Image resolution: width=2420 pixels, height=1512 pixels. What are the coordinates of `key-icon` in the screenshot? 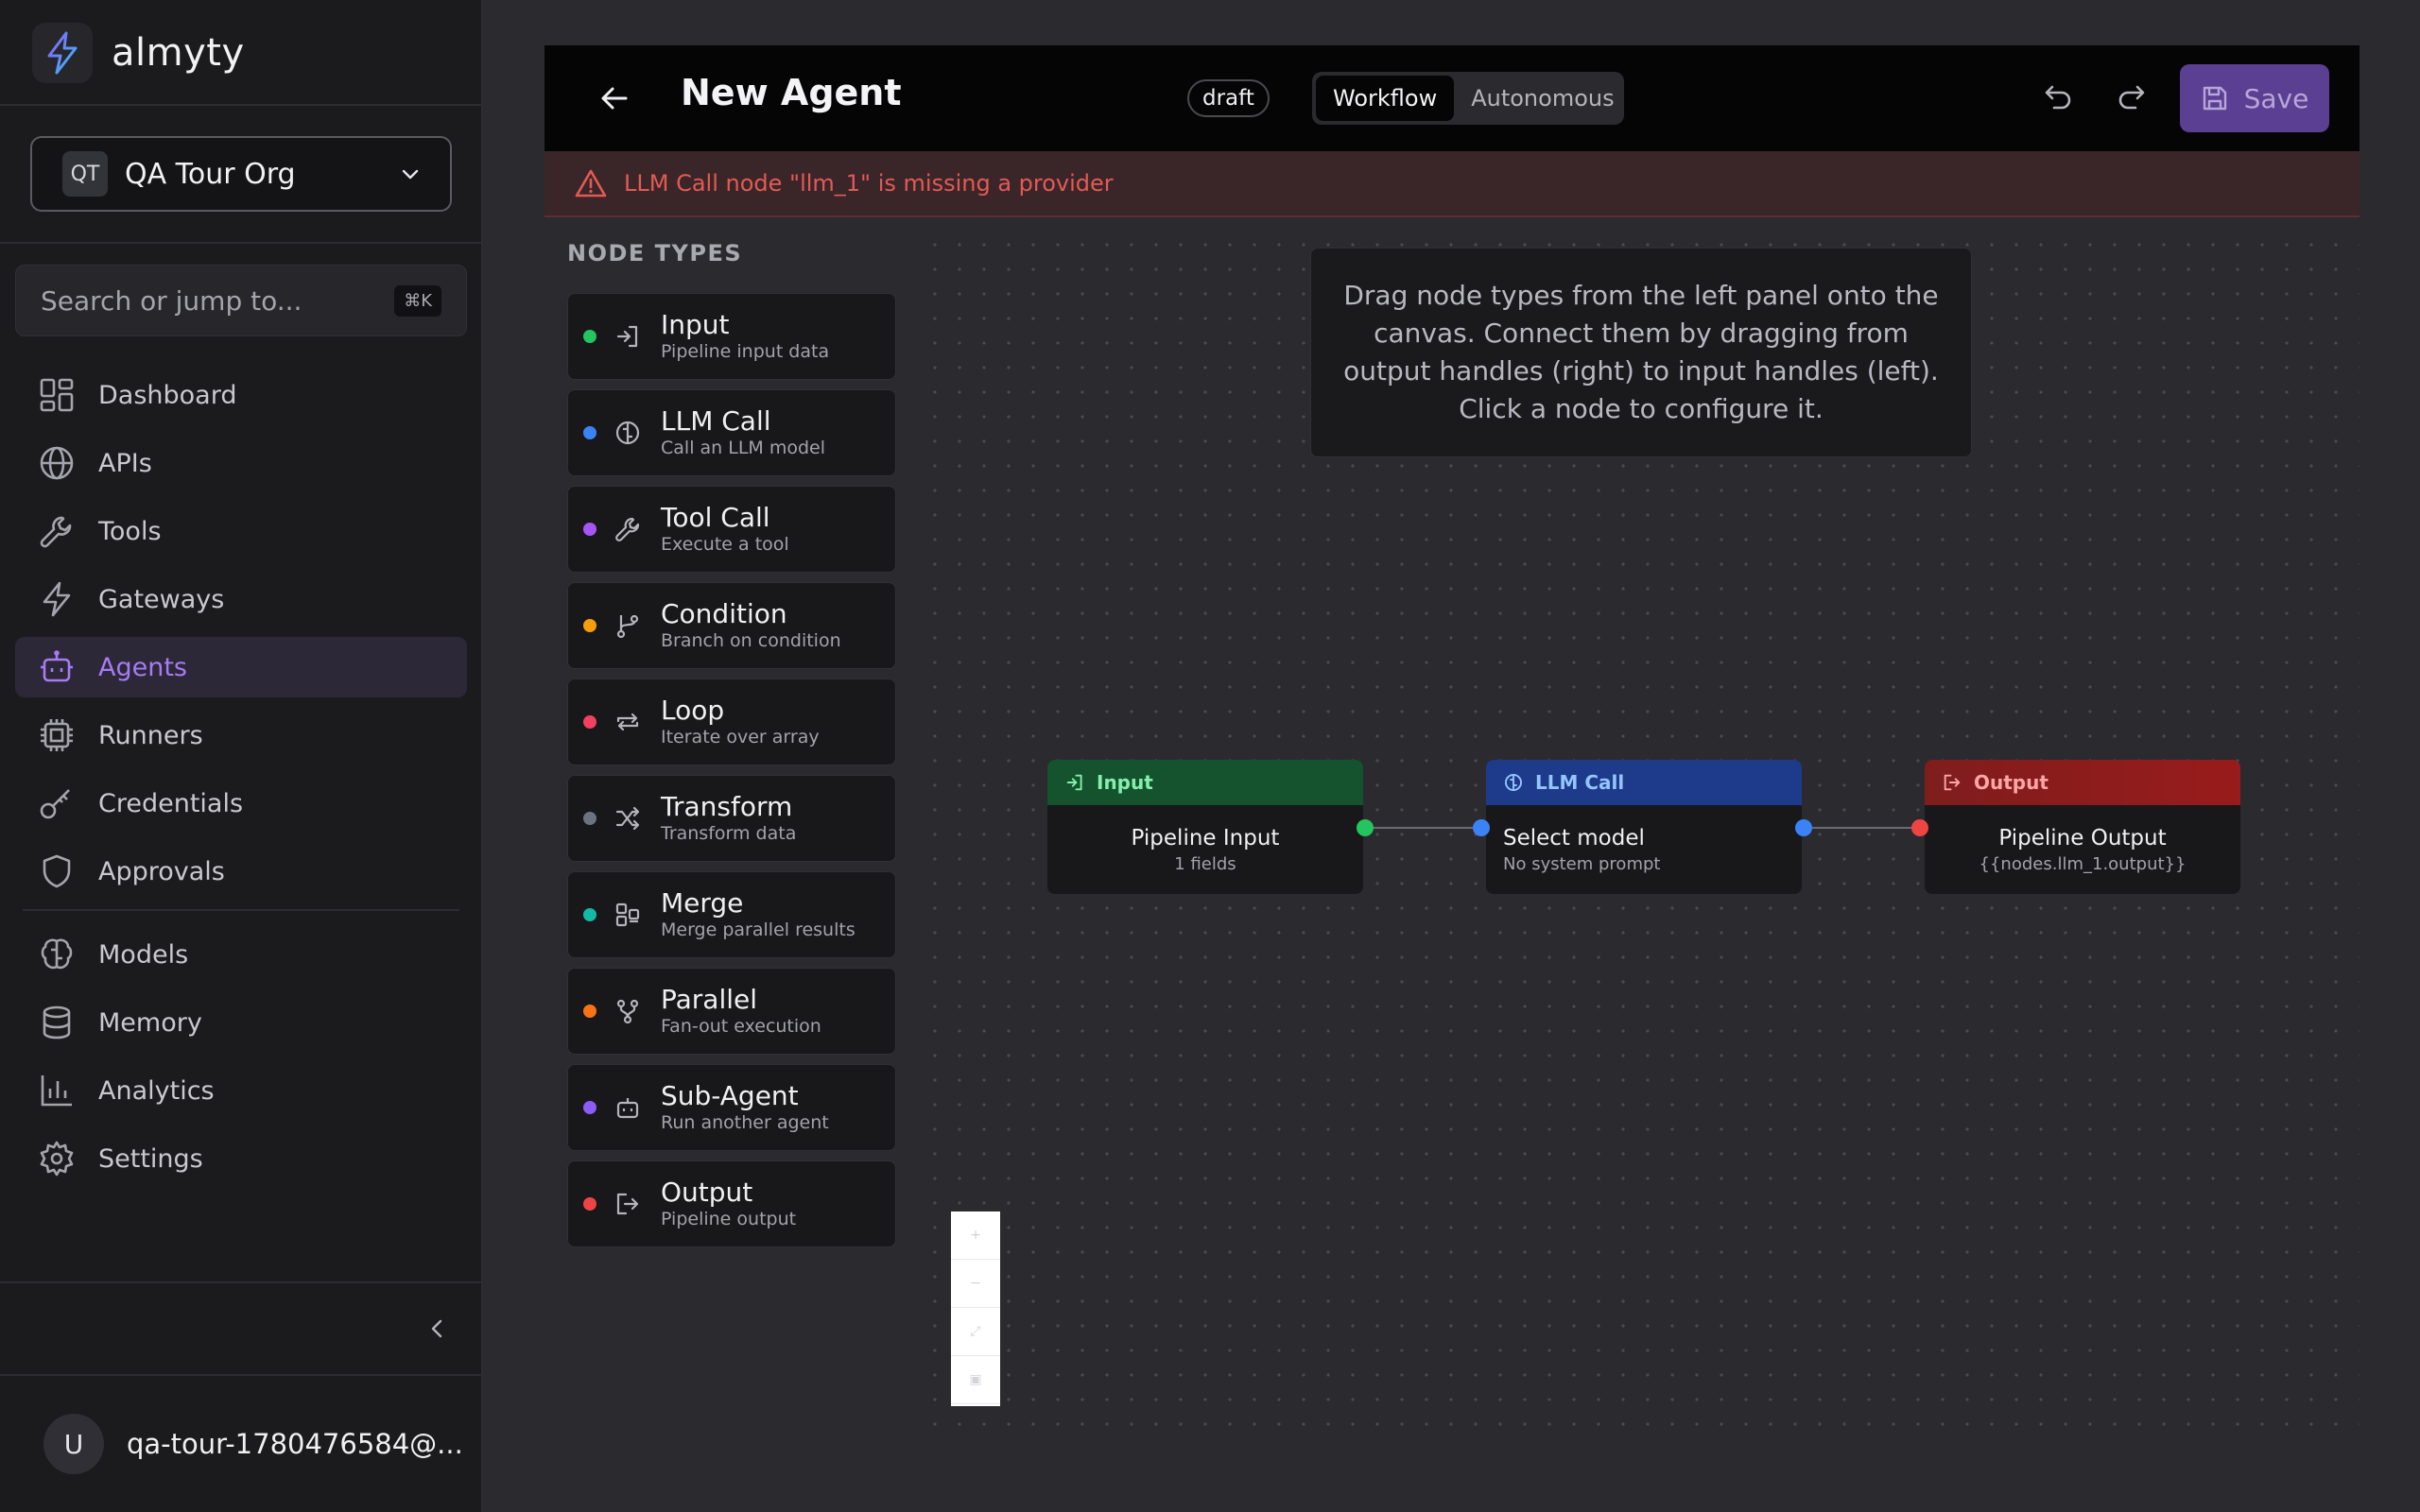 It's located at (55, 804).